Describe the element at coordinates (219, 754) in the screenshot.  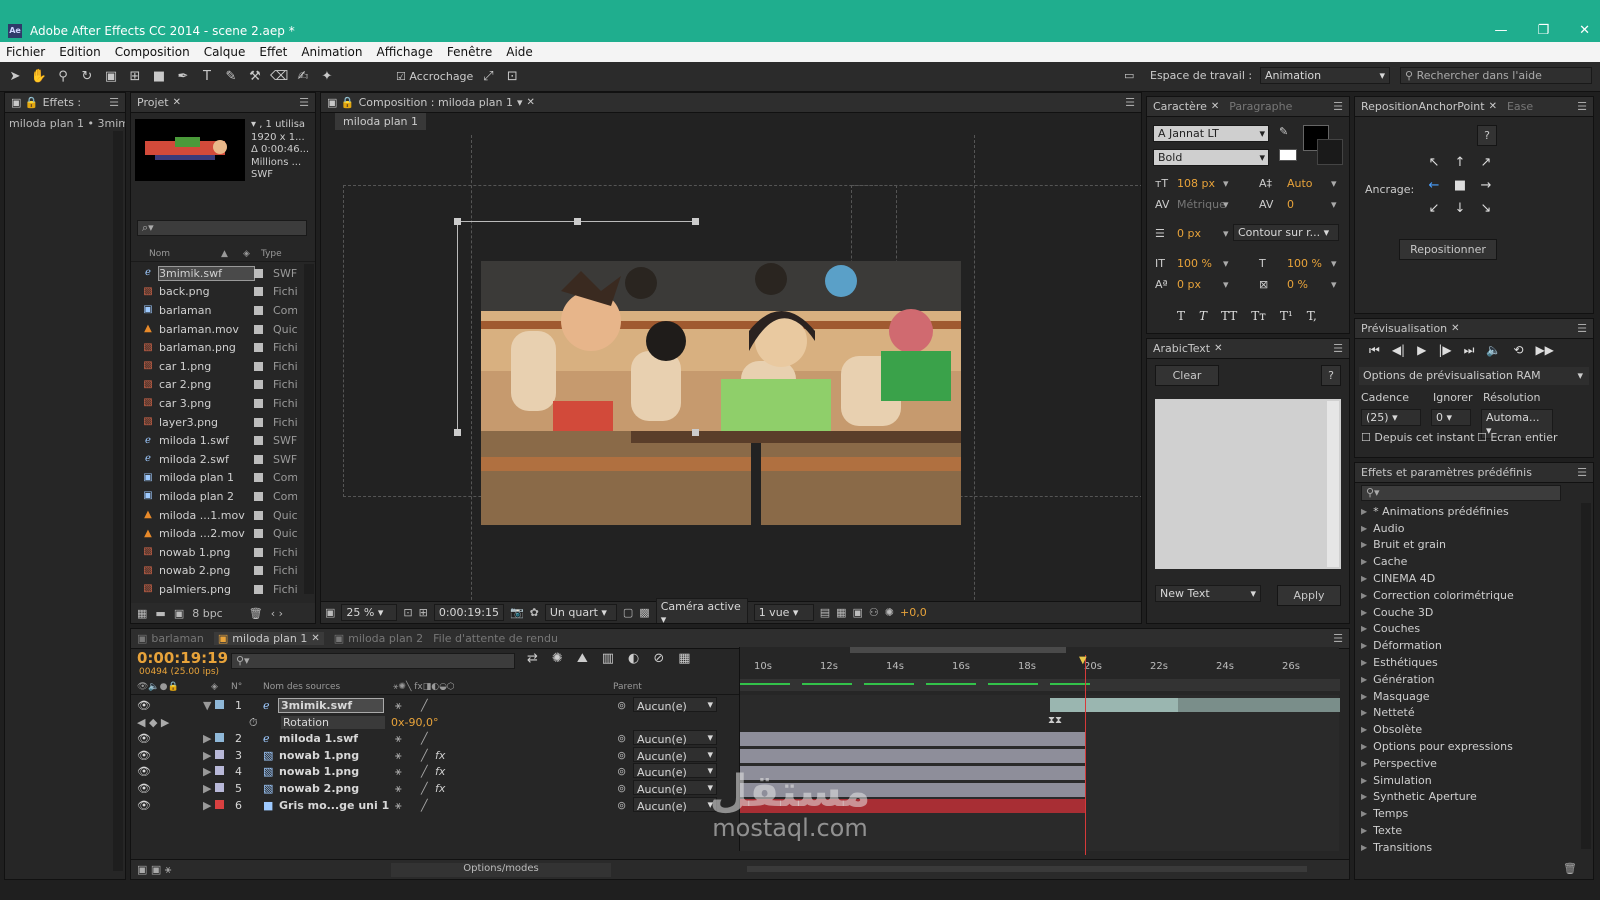
I see `layer-label-color` at that location.